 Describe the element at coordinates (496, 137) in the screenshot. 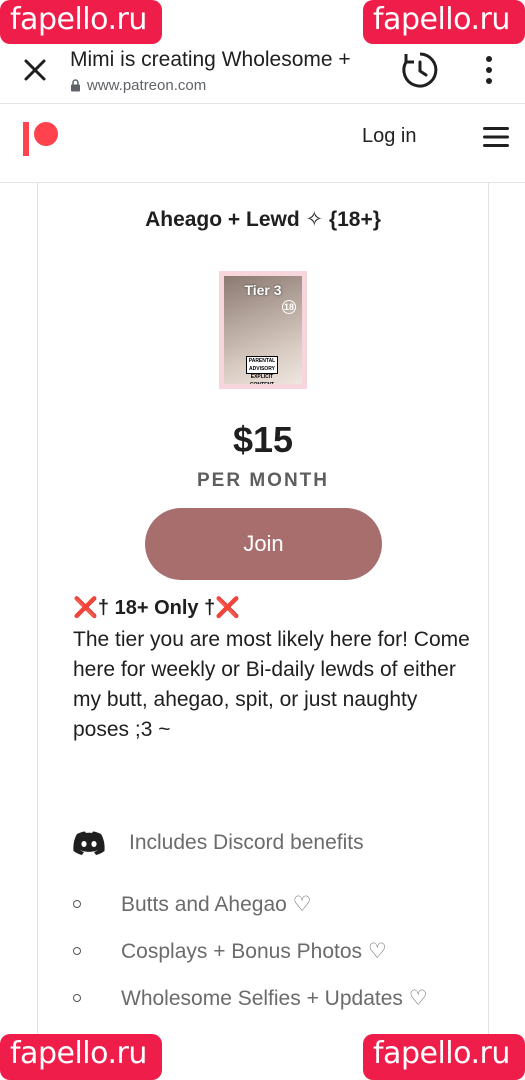

I see `hamburger-menu-icon` at that location.